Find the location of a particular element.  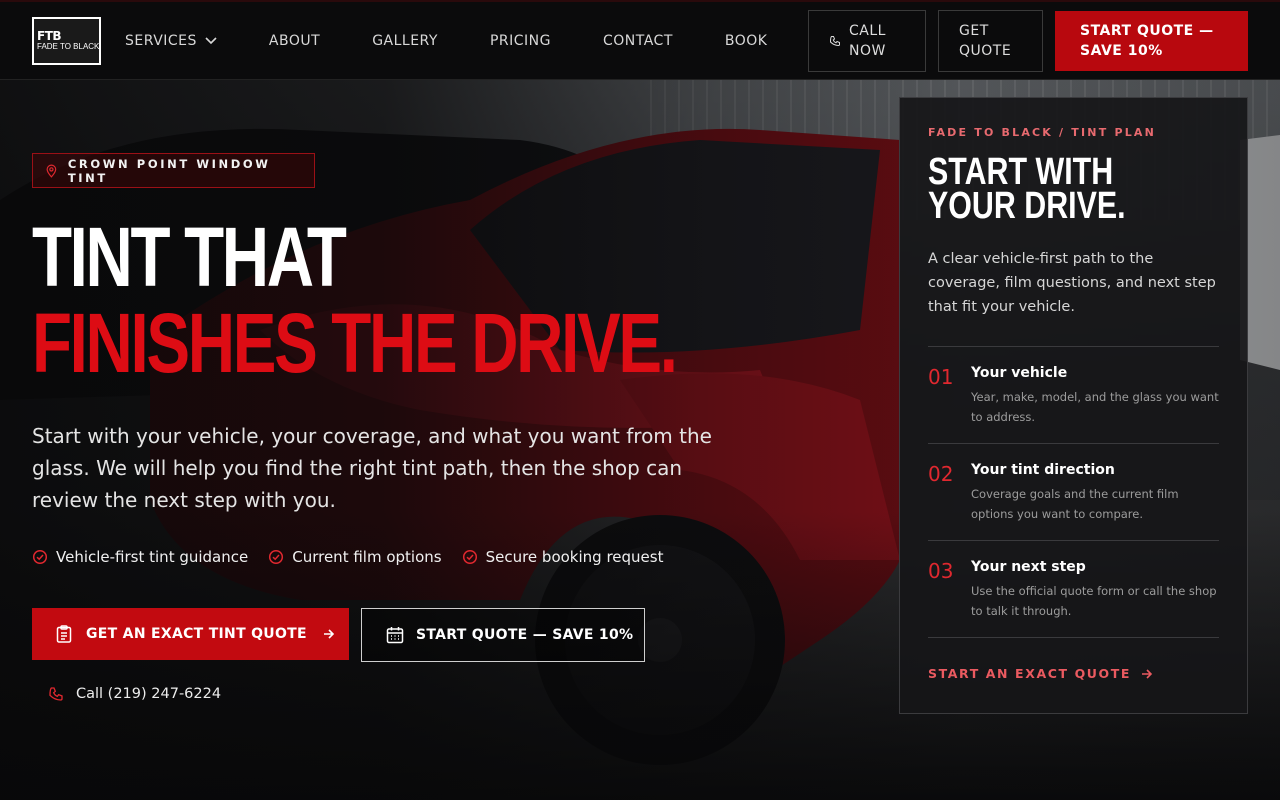

start-quote-save-button: START QUOTE — SAVE 10% is located at coordinates (1151, 40).